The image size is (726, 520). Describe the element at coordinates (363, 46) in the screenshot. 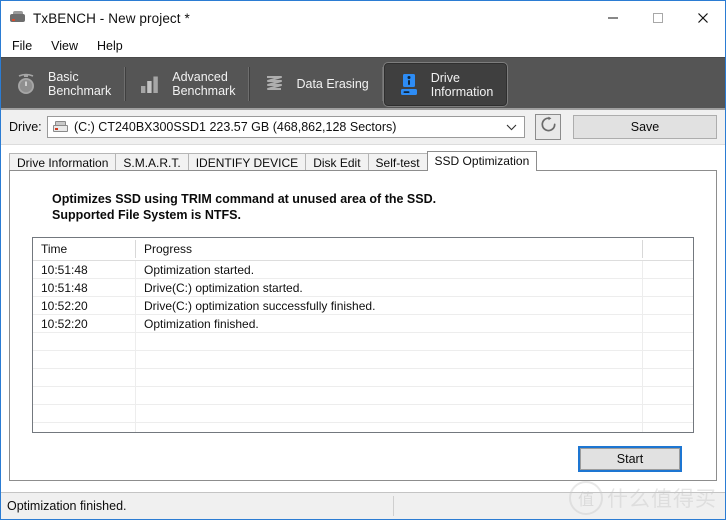

I see `menu-bar: File View Help` at that location.